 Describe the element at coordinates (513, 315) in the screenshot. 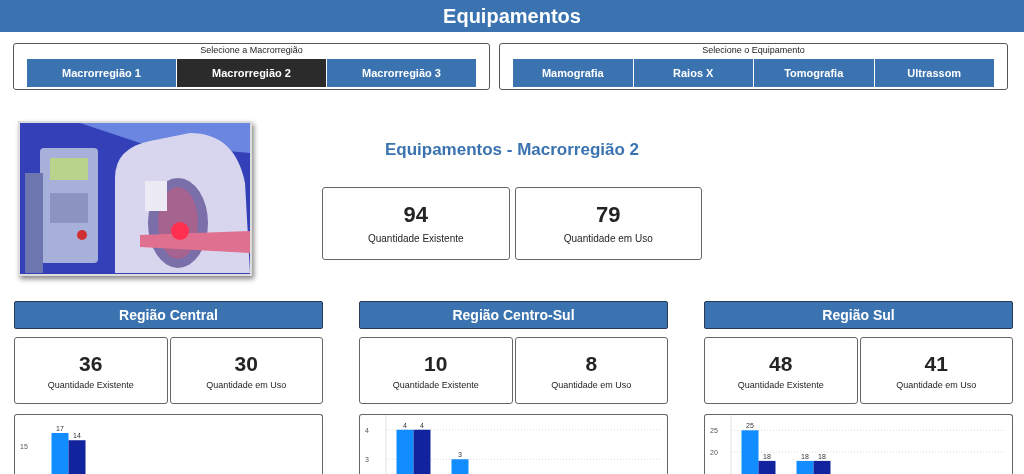

I see `region-header: Região Centro-Sul` at that location.